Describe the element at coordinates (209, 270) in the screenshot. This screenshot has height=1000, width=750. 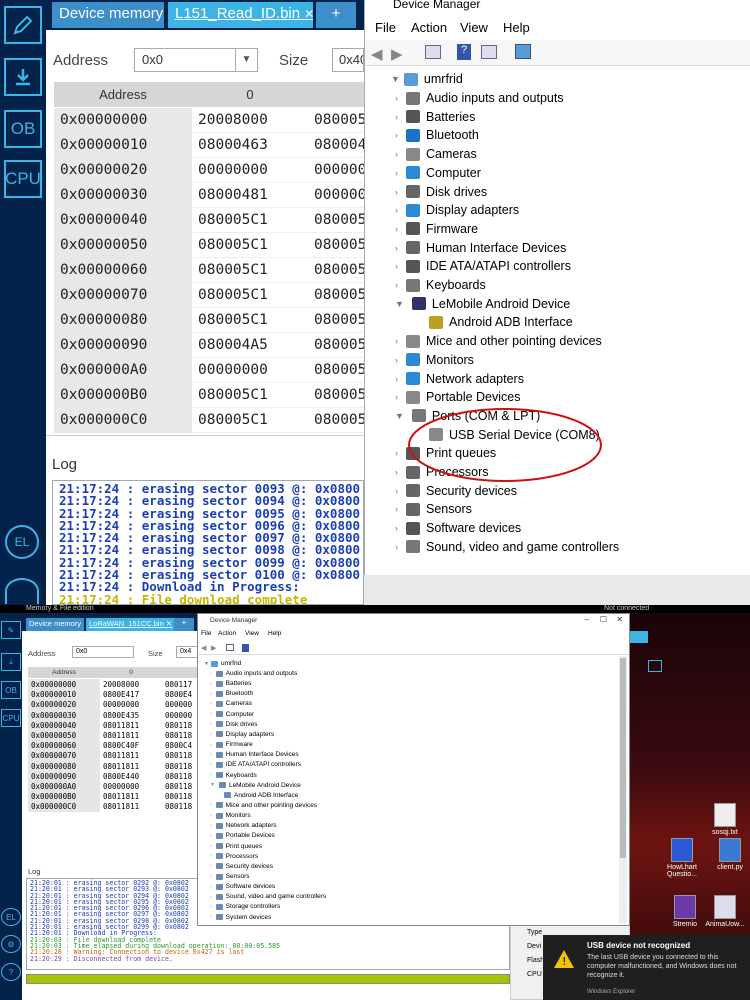
I see `table-row: 0x00000060 080005C1 080005` at that location.